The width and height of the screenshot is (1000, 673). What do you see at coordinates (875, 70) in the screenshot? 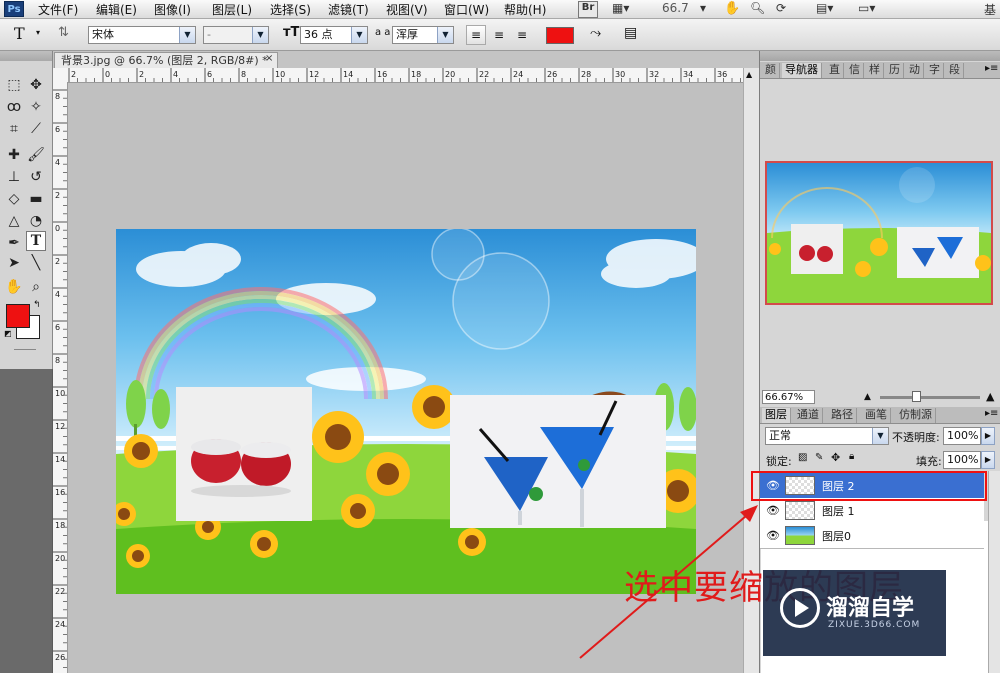
I see `tab-styles: 样` at bounding box center [875, 70].